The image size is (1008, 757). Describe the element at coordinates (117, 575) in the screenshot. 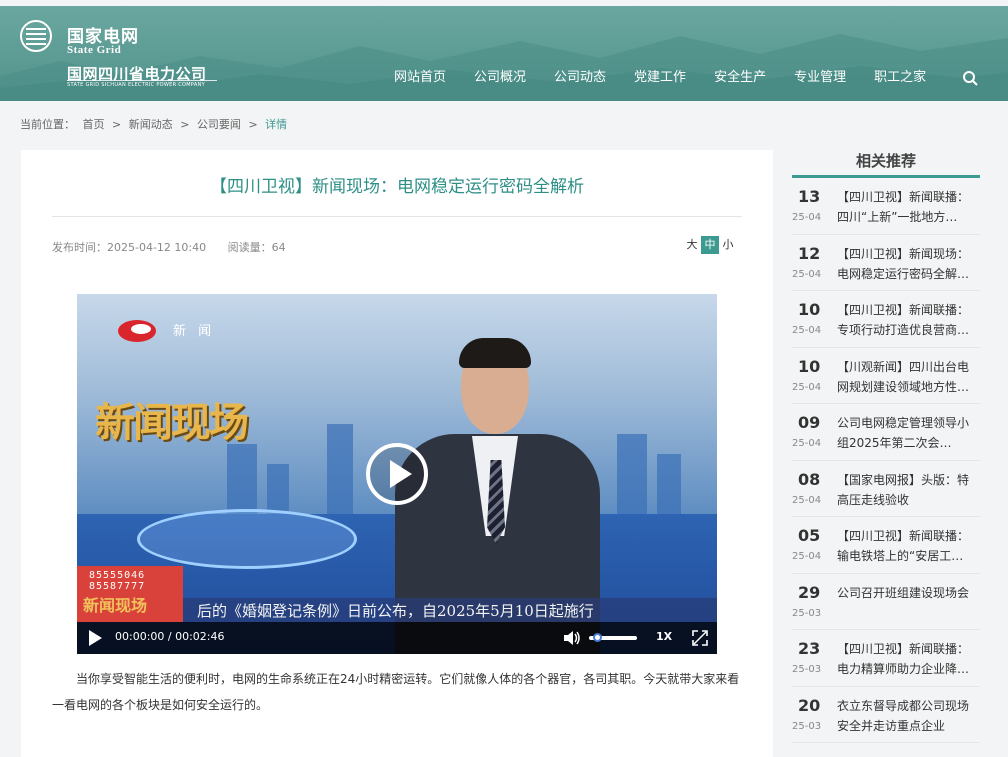

I see `ticker-number: 85555046` at that location.